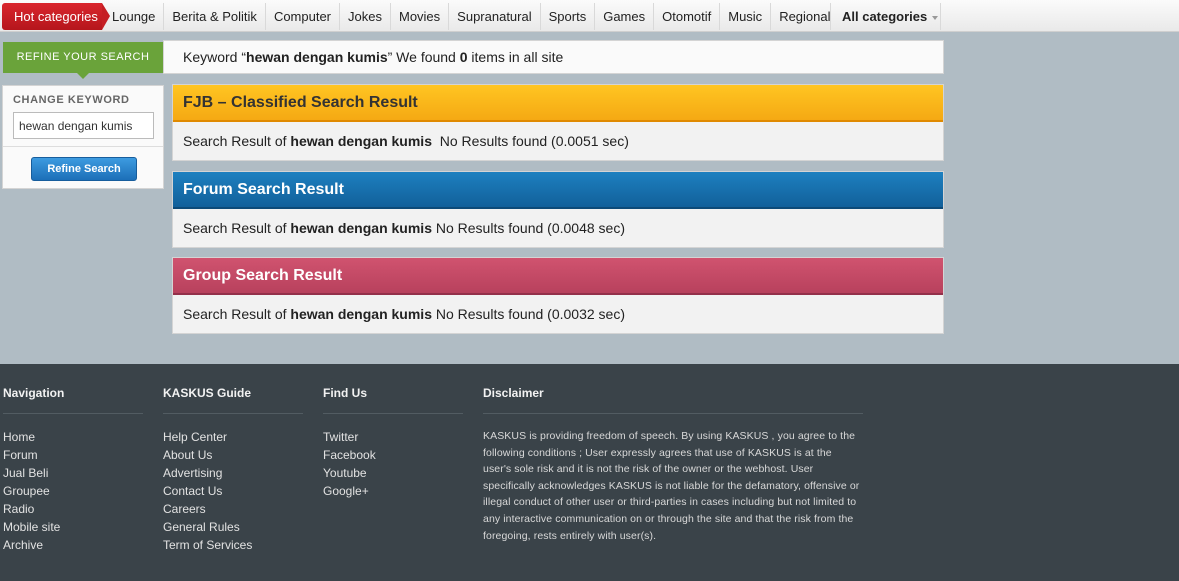 The image size is (1179, 581). I want to click on footer-link-archive: Archive, so click(73, 545).